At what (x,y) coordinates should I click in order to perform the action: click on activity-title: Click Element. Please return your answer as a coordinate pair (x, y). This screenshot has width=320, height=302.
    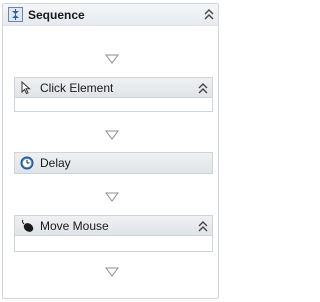
    Looking at the image, I should click on (77, 88).